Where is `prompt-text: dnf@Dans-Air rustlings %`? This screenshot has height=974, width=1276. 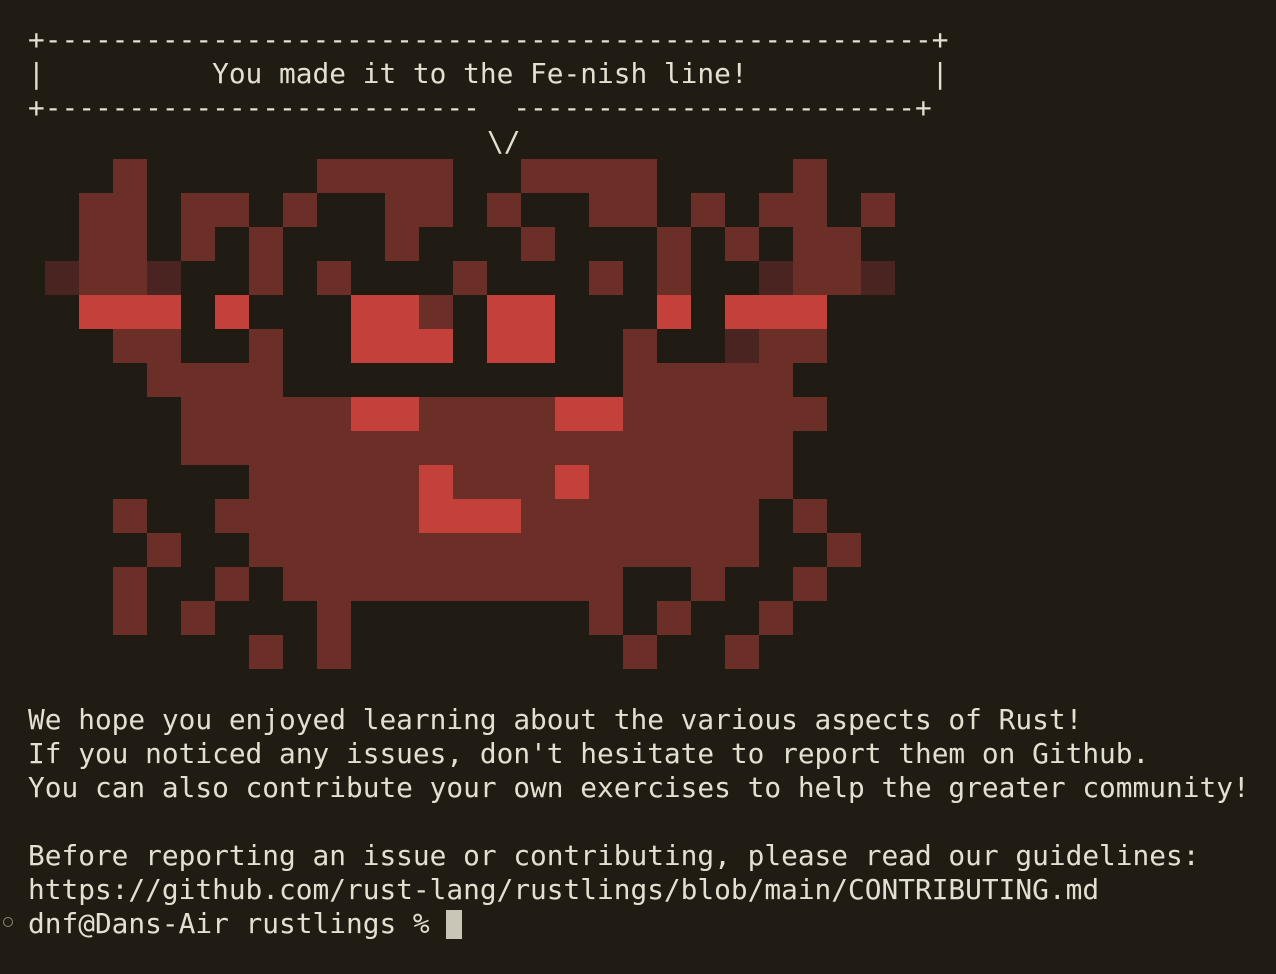
prompt-text: dnf@Dans-Air rustlings % is located at coordinates (237, 923).